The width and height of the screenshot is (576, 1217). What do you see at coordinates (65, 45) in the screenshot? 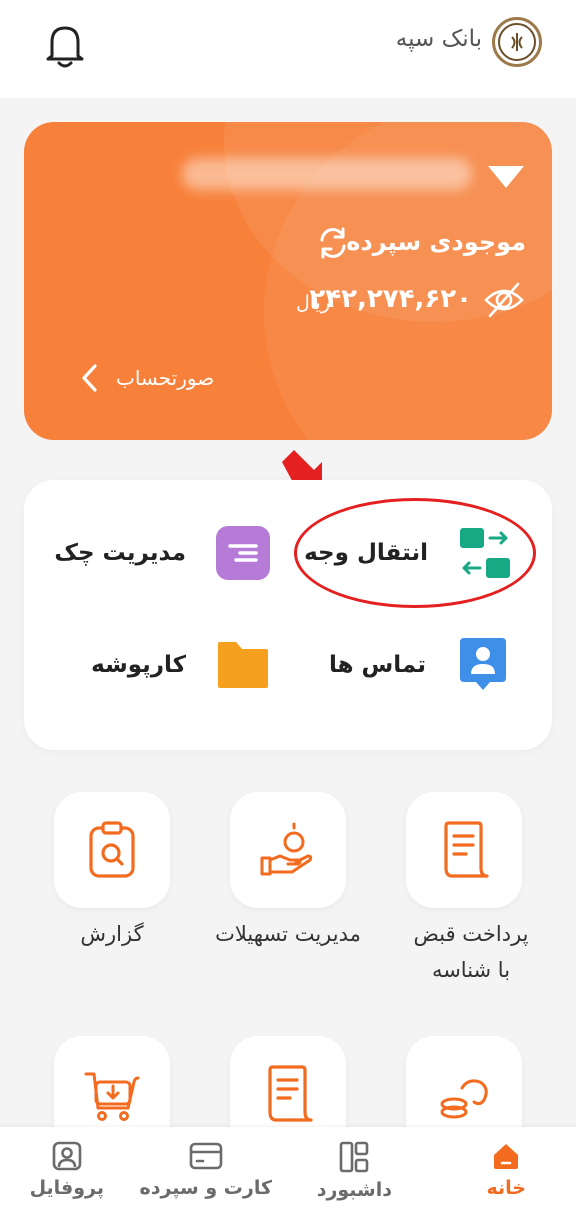
I see `bell-icon` at bounding box center [65, 45].